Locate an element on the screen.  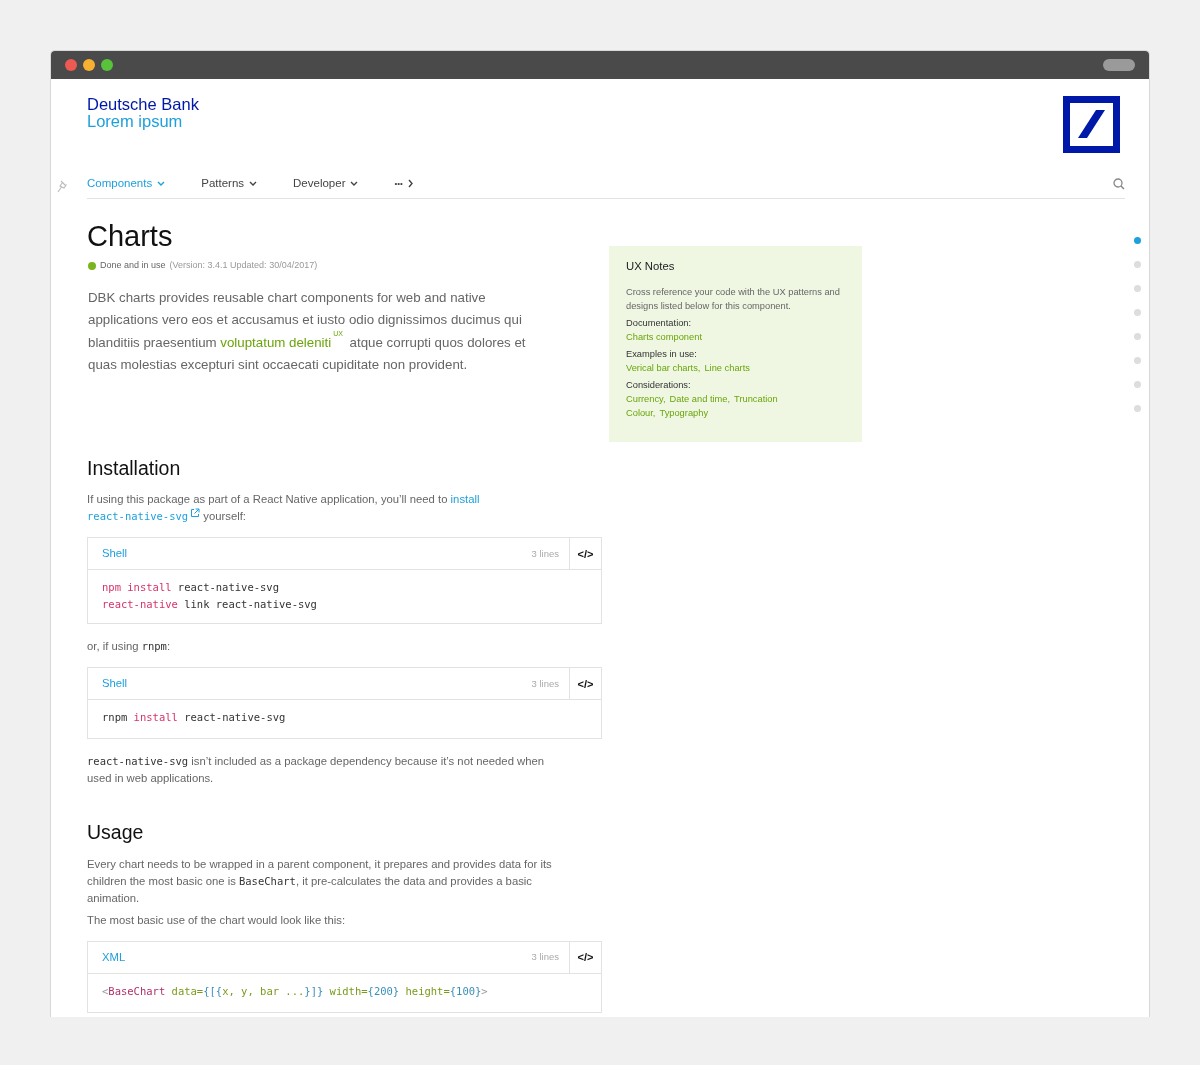
text-link: voluptatum deleniti is located at coordinates (276, 342).